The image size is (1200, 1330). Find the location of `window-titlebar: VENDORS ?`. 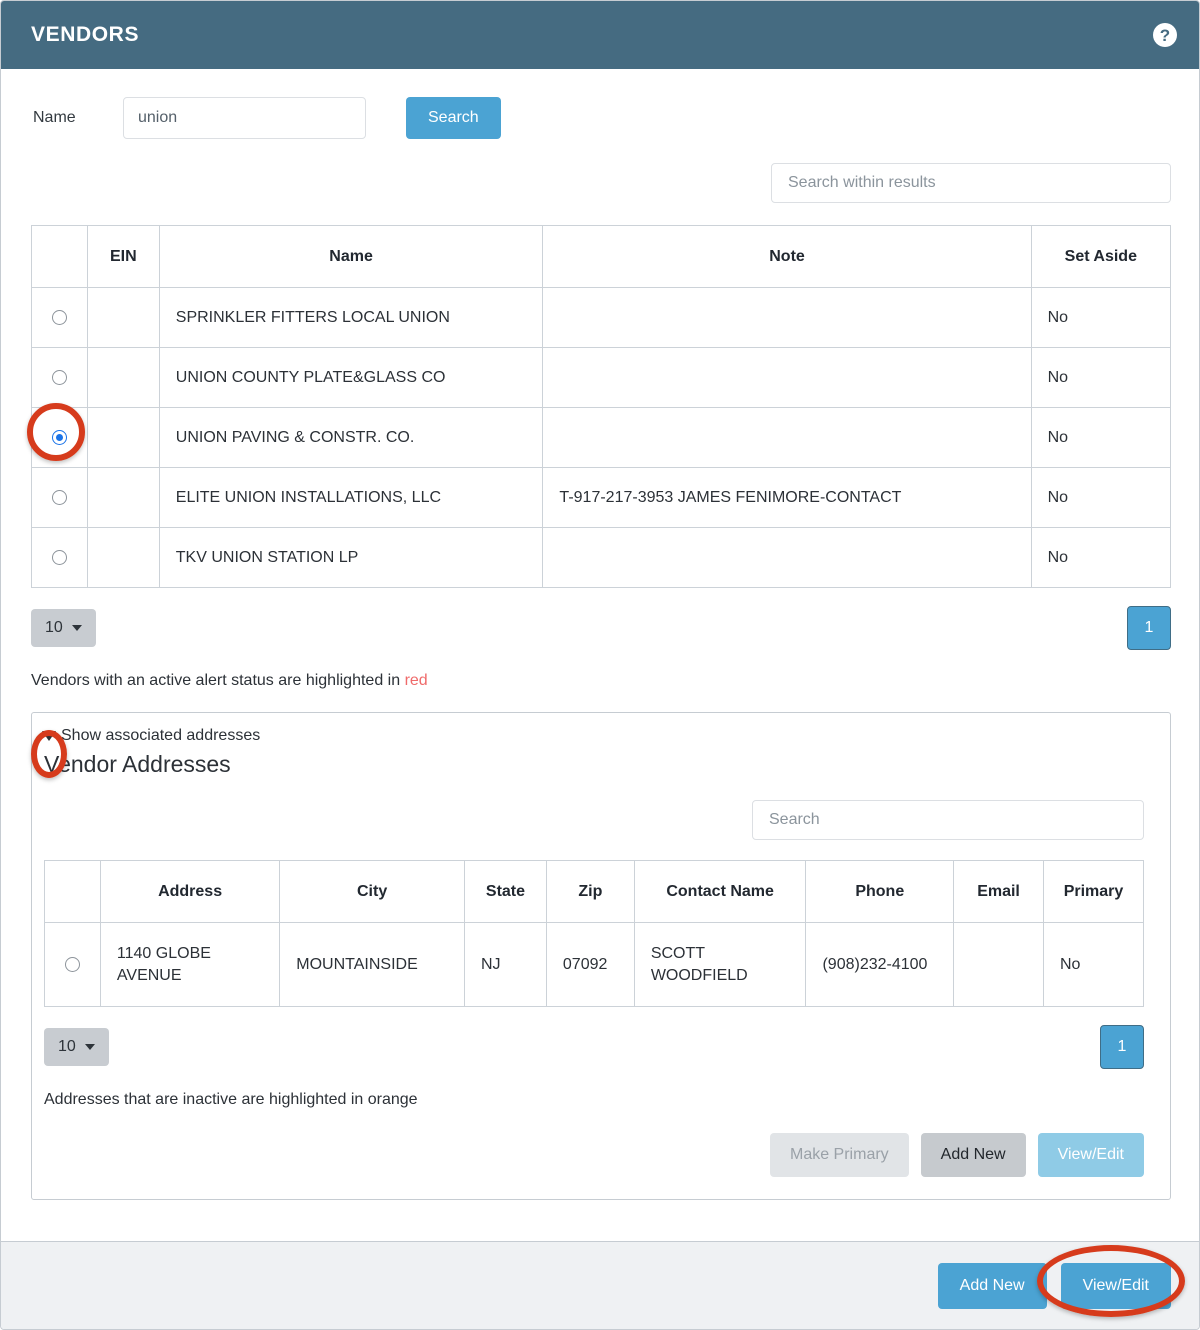

window-titlebar: VENDORS ? is located at coordinates (600, 35).